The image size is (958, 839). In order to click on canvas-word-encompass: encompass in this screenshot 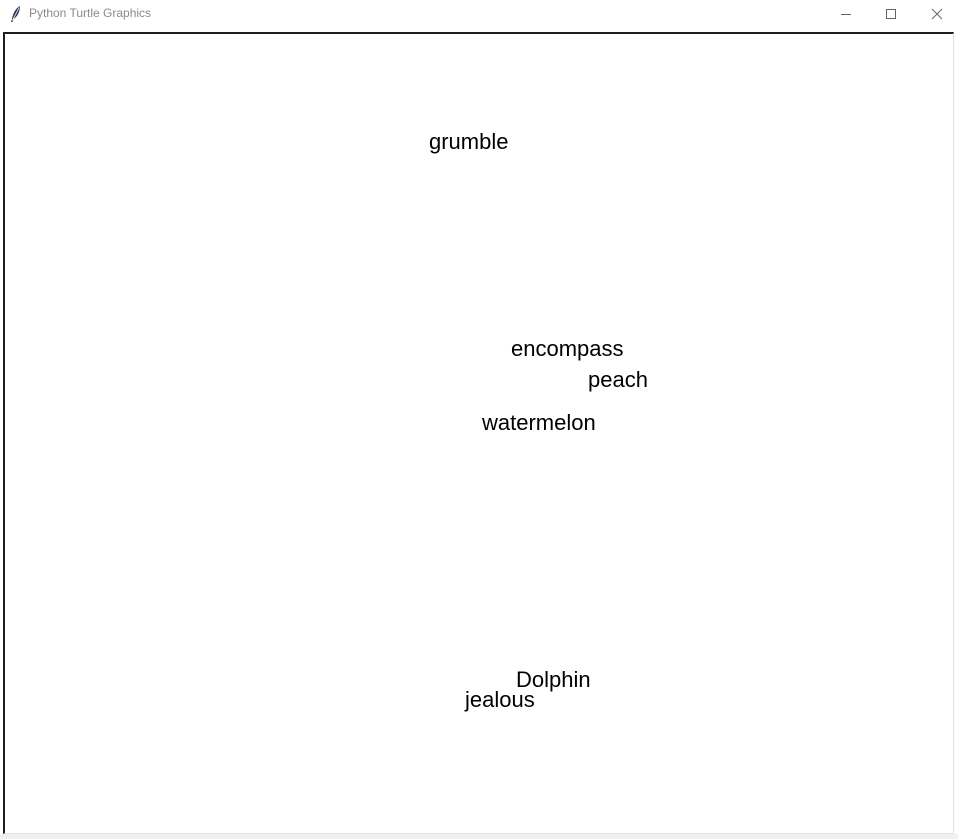, I will do `click(567, 348)`.